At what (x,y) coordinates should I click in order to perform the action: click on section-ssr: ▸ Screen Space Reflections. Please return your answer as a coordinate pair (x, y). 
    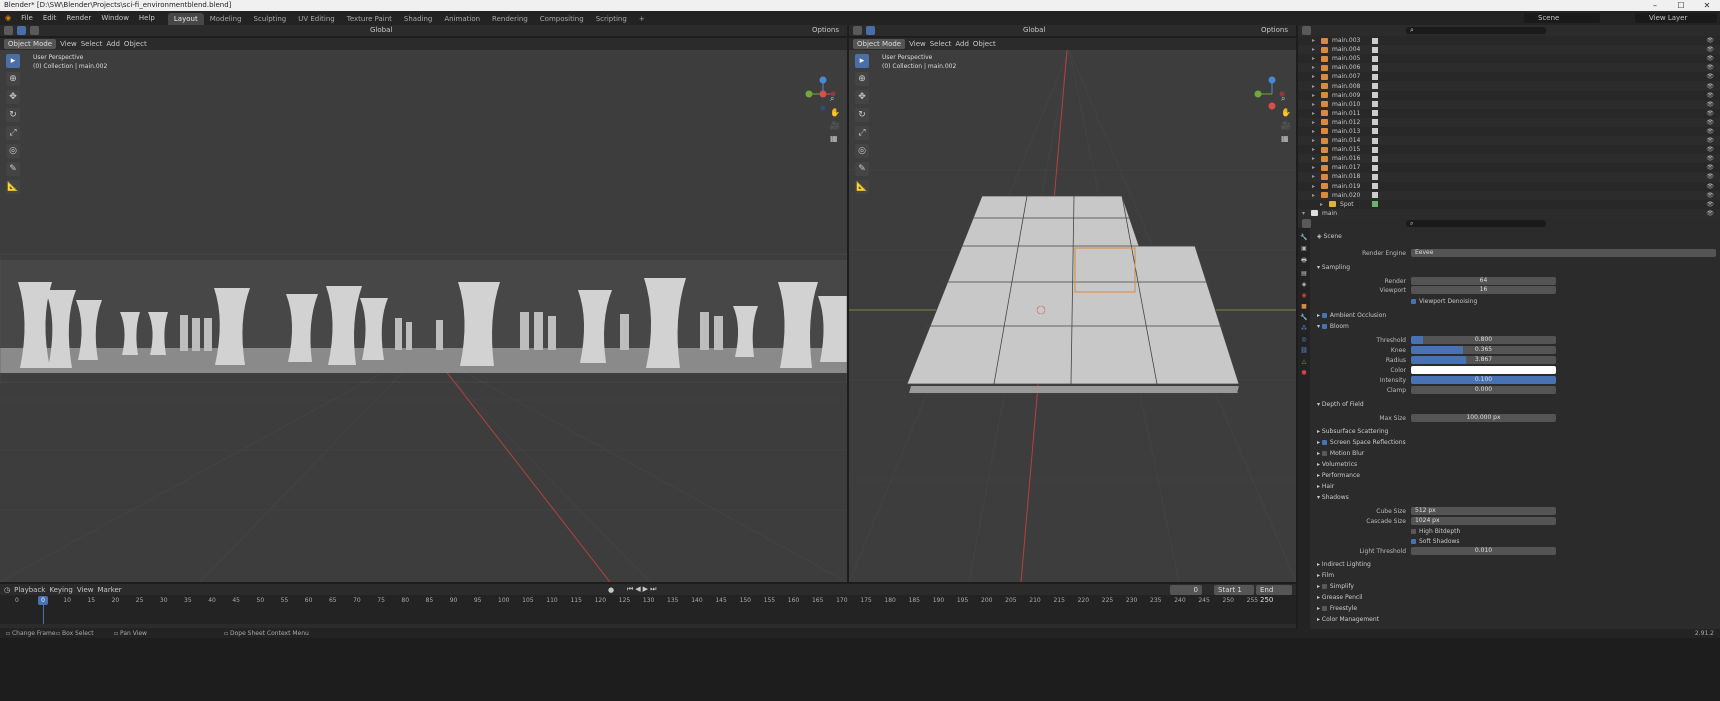
    Looking at the image, I should click on (1515, 443).